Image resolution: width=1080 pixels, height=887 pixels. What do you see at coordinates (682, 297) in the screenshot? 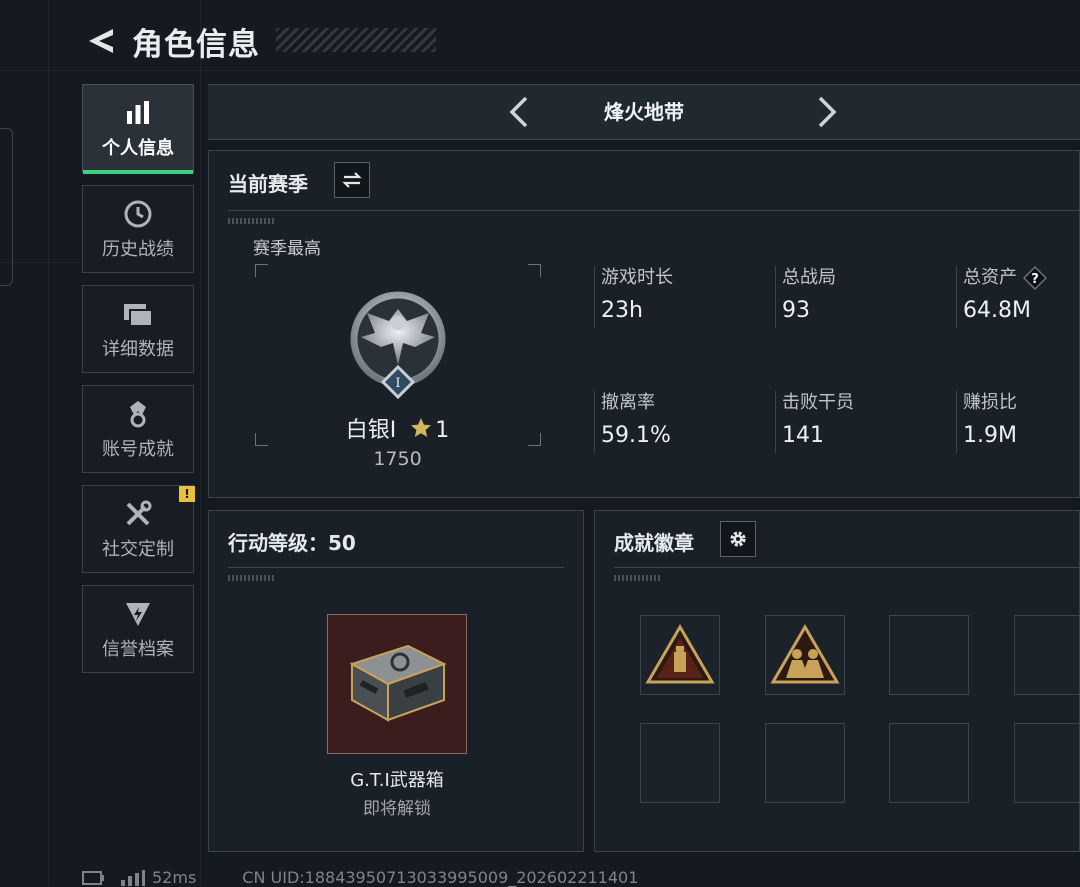
I see `stat-play-time: 游戏时长 23h` at bounding box center [682, 297].